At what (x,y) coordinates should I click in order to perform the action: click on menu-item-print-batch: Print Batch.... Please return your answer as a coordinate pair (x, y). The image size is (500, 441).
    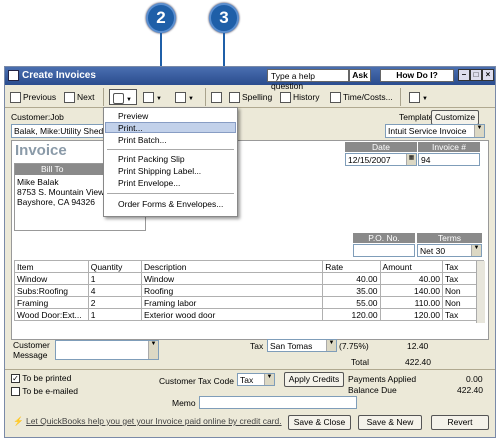
    Looking at the image, I should click on (142, 140).